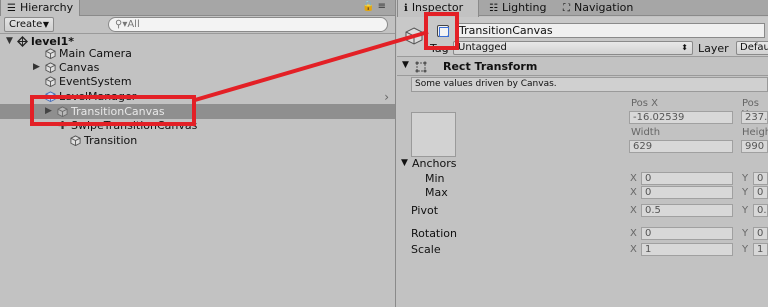 The width and height of the screenshot is (768, 307). I want to click on tab-lighting-label: Lighting, so click(524, 7).